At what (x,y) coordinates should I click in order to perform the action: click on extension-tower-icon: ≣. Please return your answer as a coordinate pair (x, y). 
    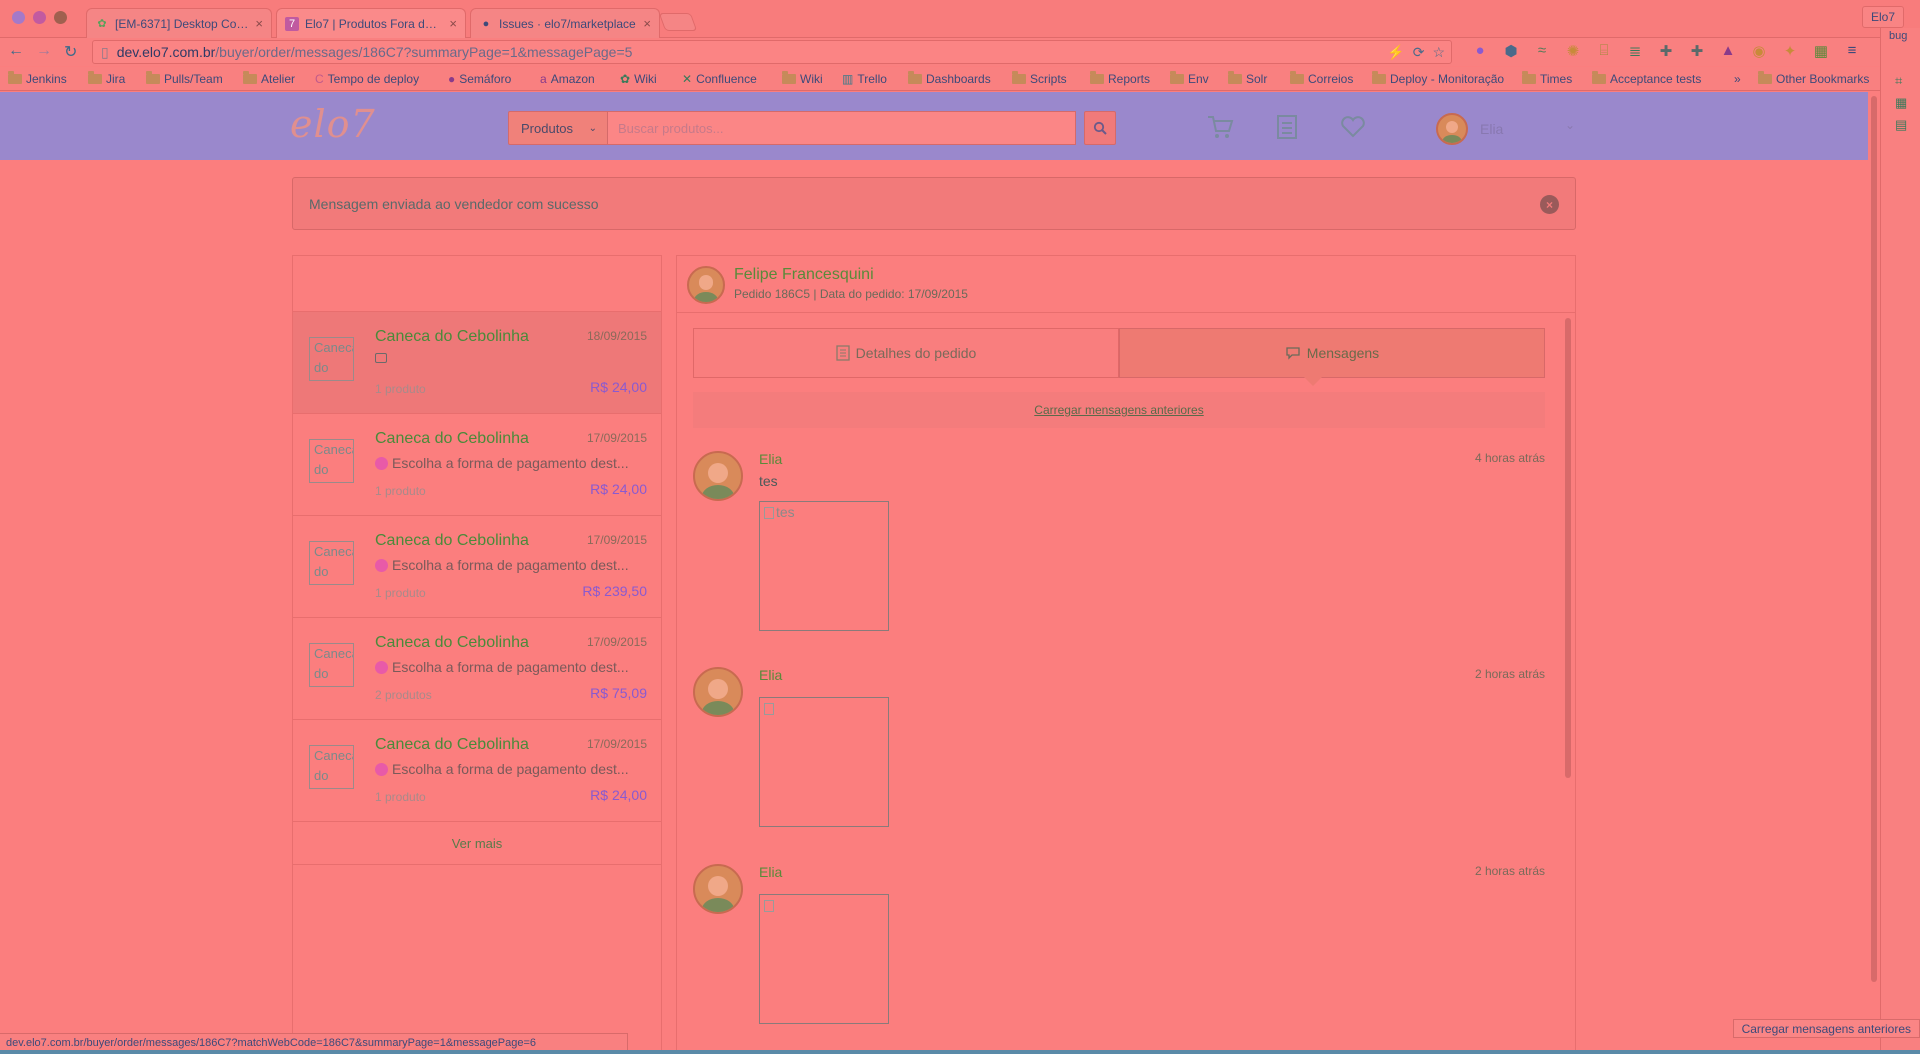
    Looking at the image, I should click on (1635, 51).